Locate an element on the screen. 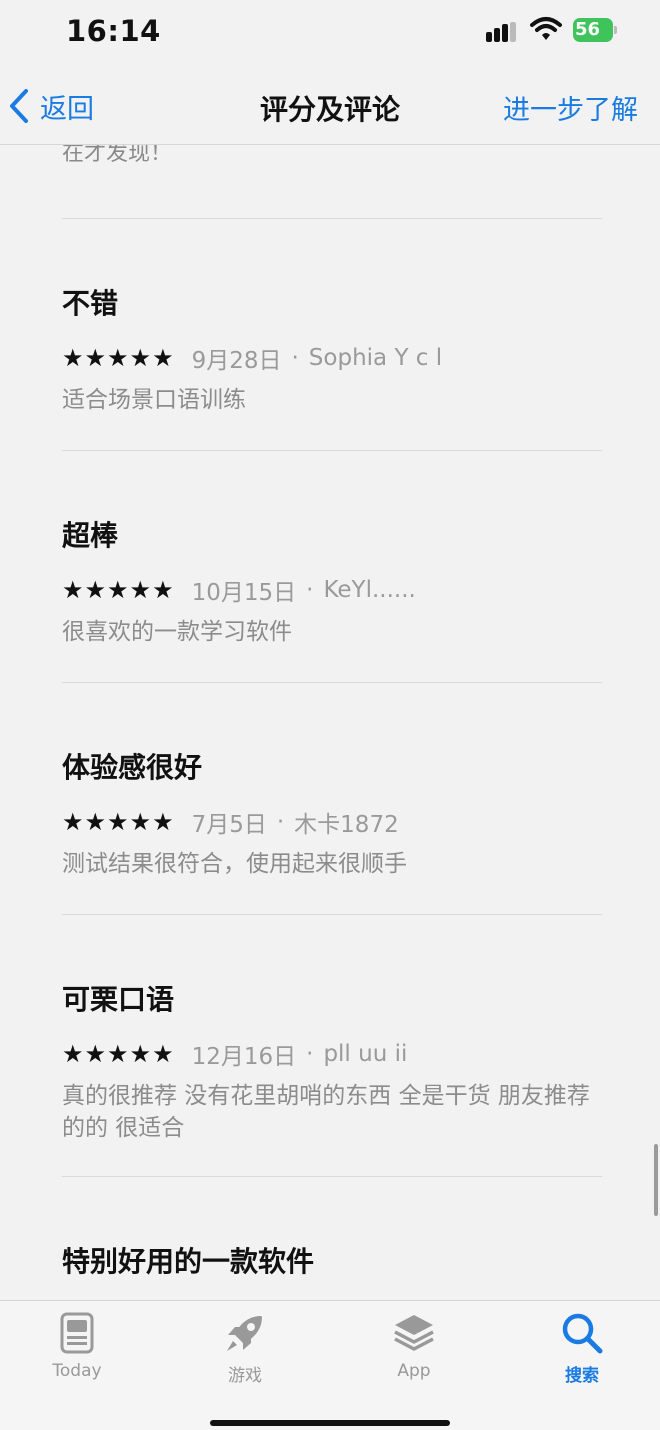  review-date: 12月16日 is located at coordinates (244, 1057).